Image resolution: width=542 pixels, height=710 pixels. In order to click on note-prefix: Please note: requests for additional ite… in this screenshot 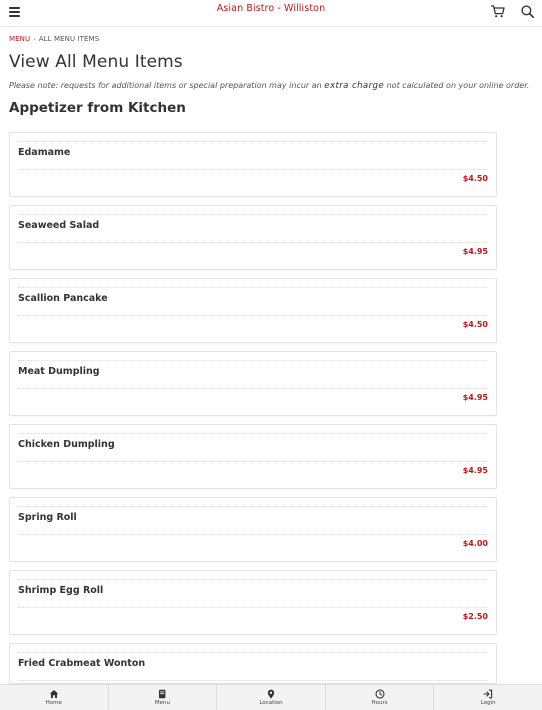, I will do `click(165, 85)`.